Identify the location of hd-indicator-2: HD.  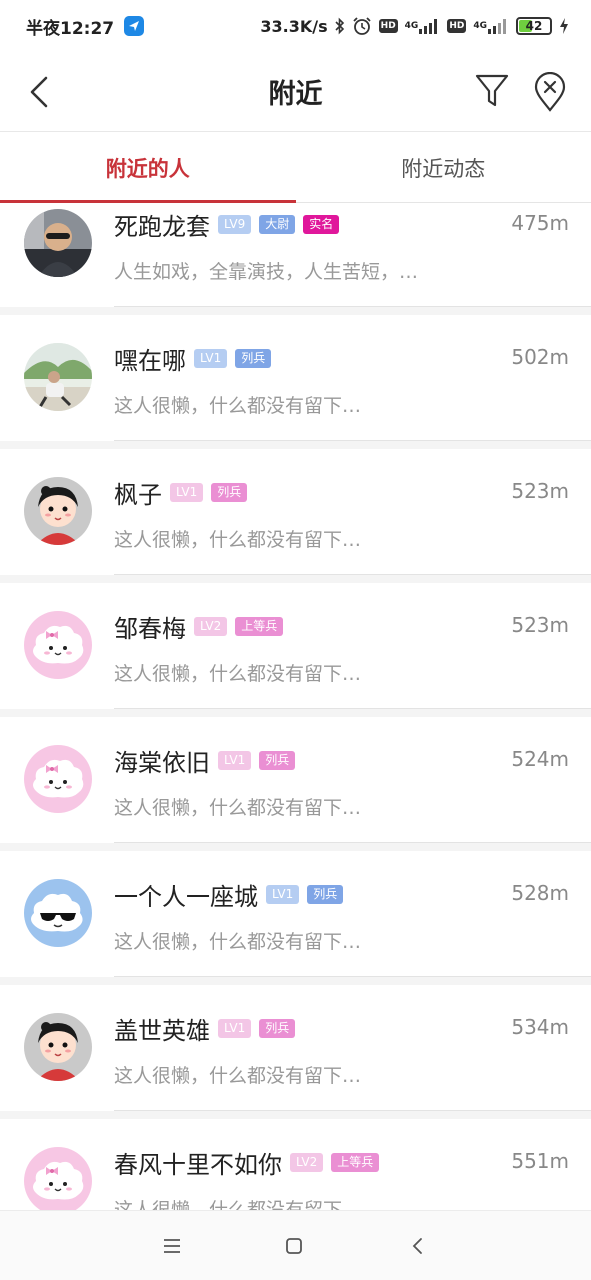
(457, 26).